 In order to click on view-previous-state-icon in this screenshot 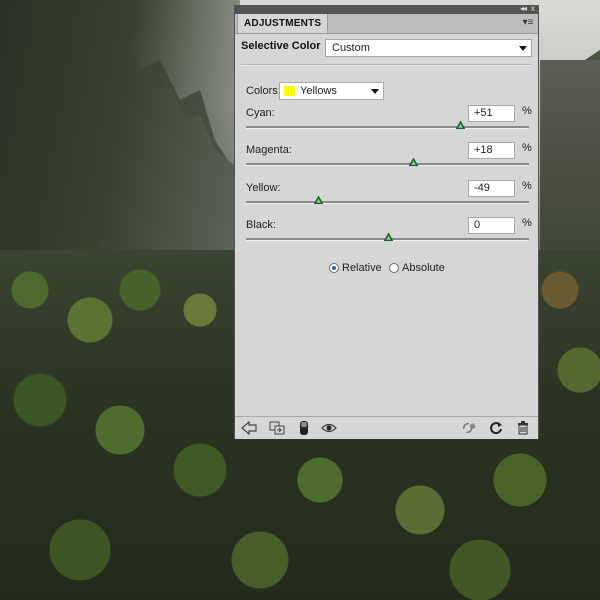, I will do `click(469, 428)`.